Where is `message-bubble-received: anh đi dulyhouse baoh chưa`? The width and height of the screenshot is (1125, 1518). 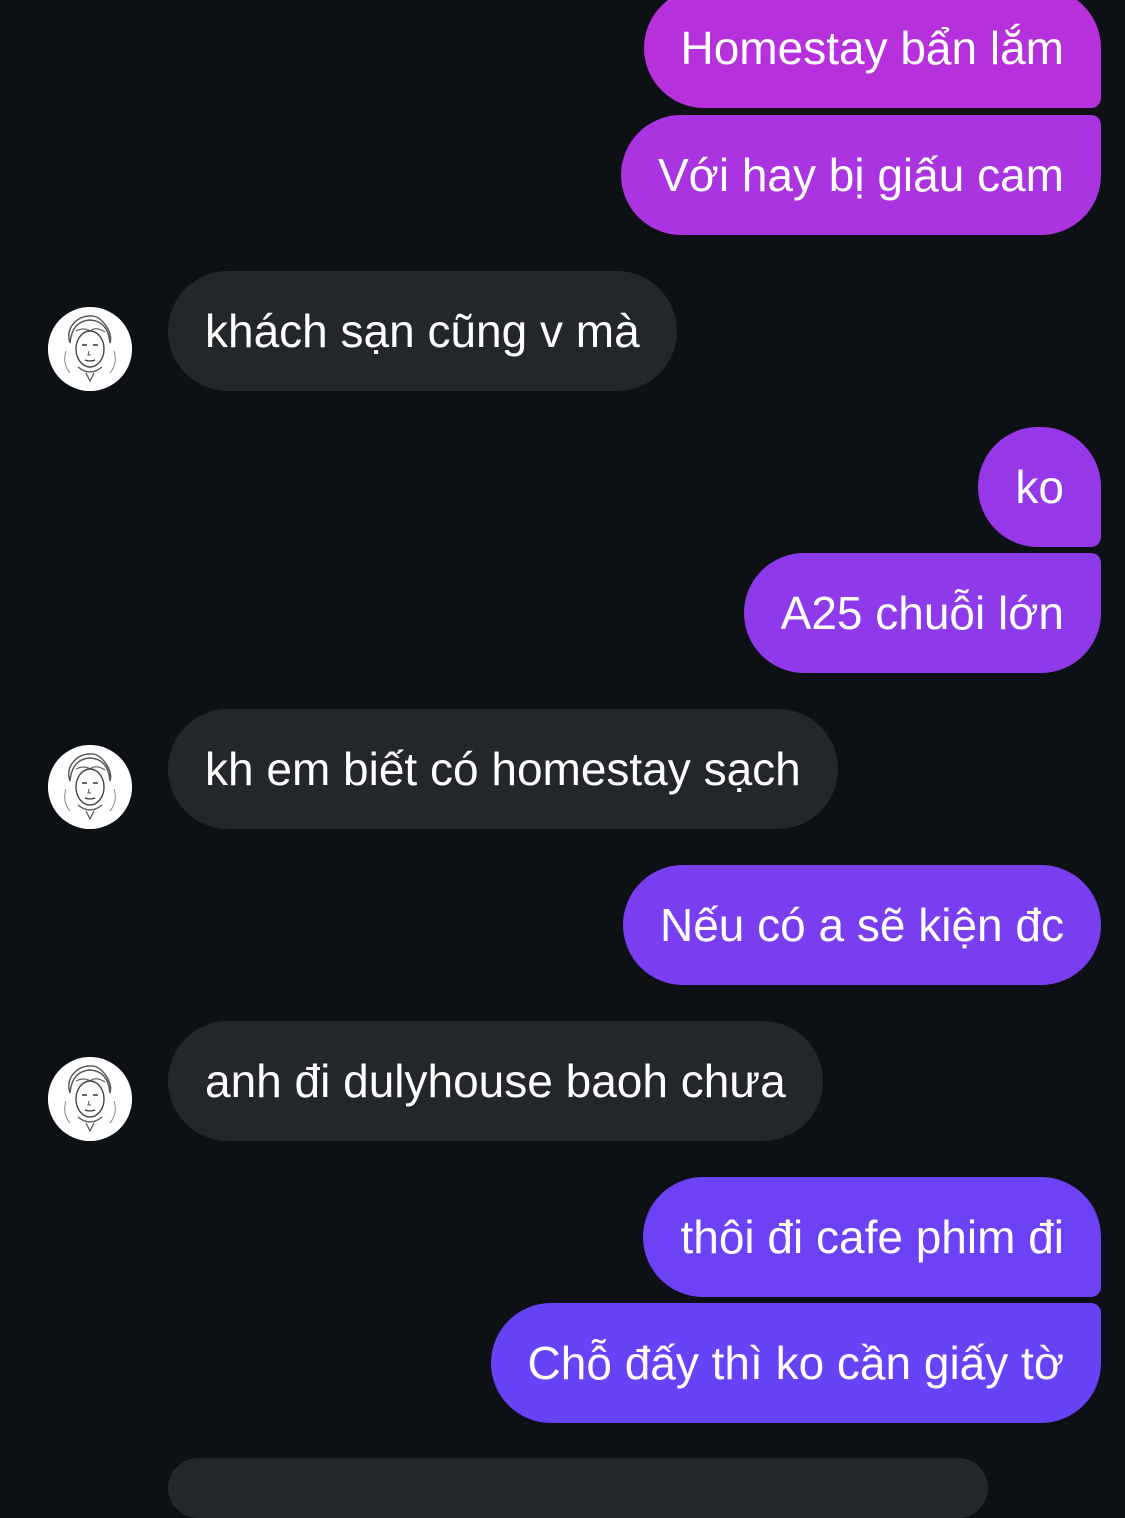
message-bubble-received: anh đi dulyhouse baoh chưa is located at coordinates (495, 1081).